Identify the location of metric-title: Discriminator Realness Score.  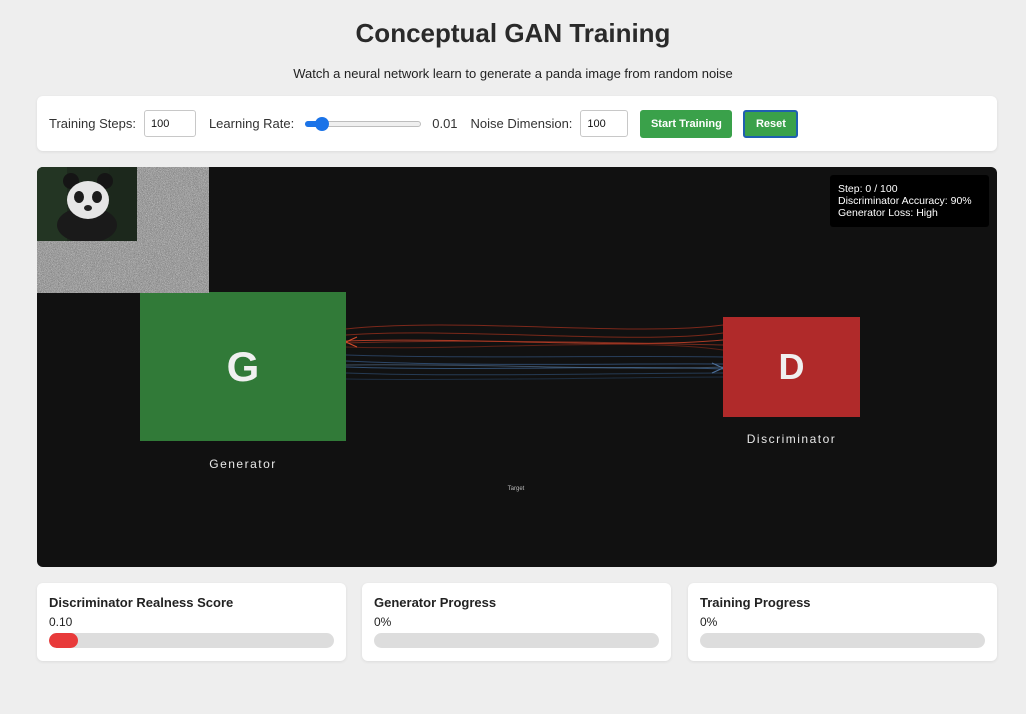
(141, 602).